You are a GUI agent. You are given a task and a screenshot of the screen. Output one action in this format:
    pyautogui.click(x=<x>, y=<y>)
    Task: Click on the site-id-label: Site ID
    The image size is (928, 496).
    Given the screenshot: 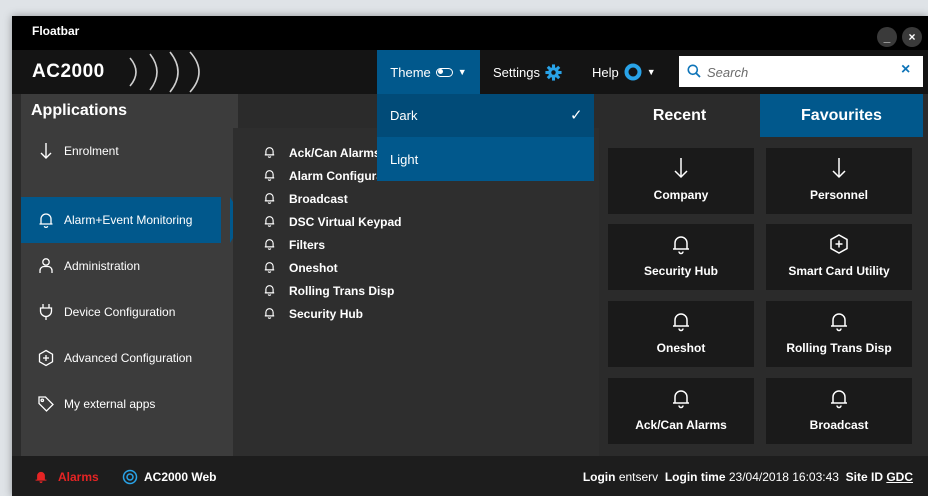 What is the action you would take?
    pyautogui.click(x=864, y=477)
    